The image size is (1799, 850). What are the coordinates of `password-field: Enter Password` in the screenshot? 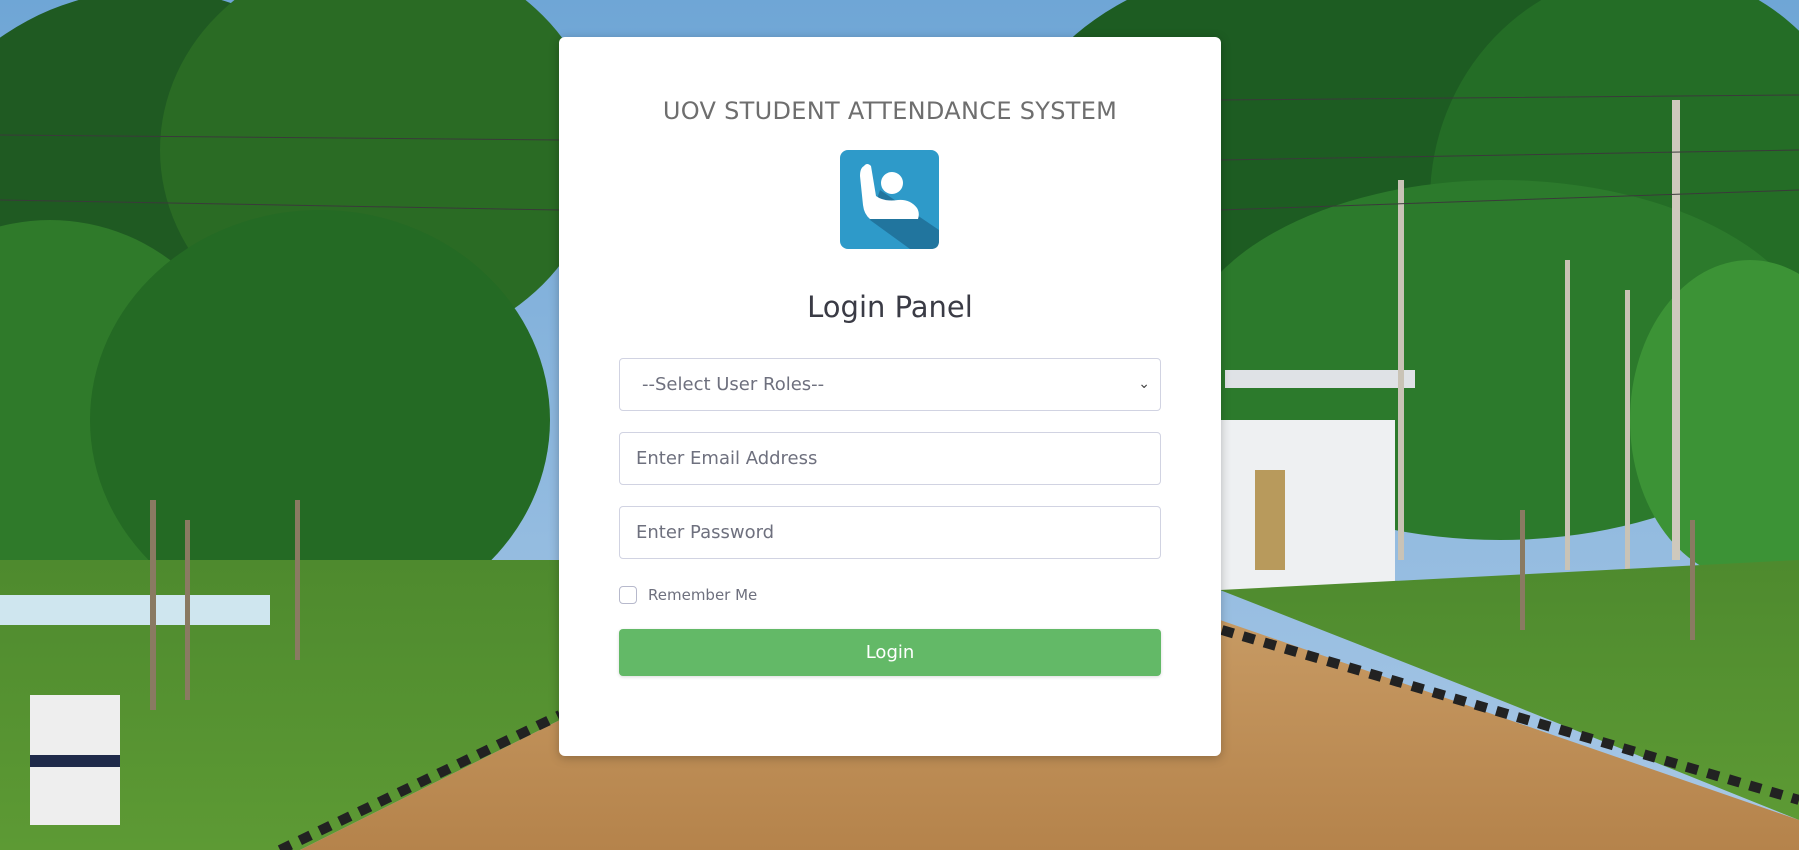 It's located at (890, 532).